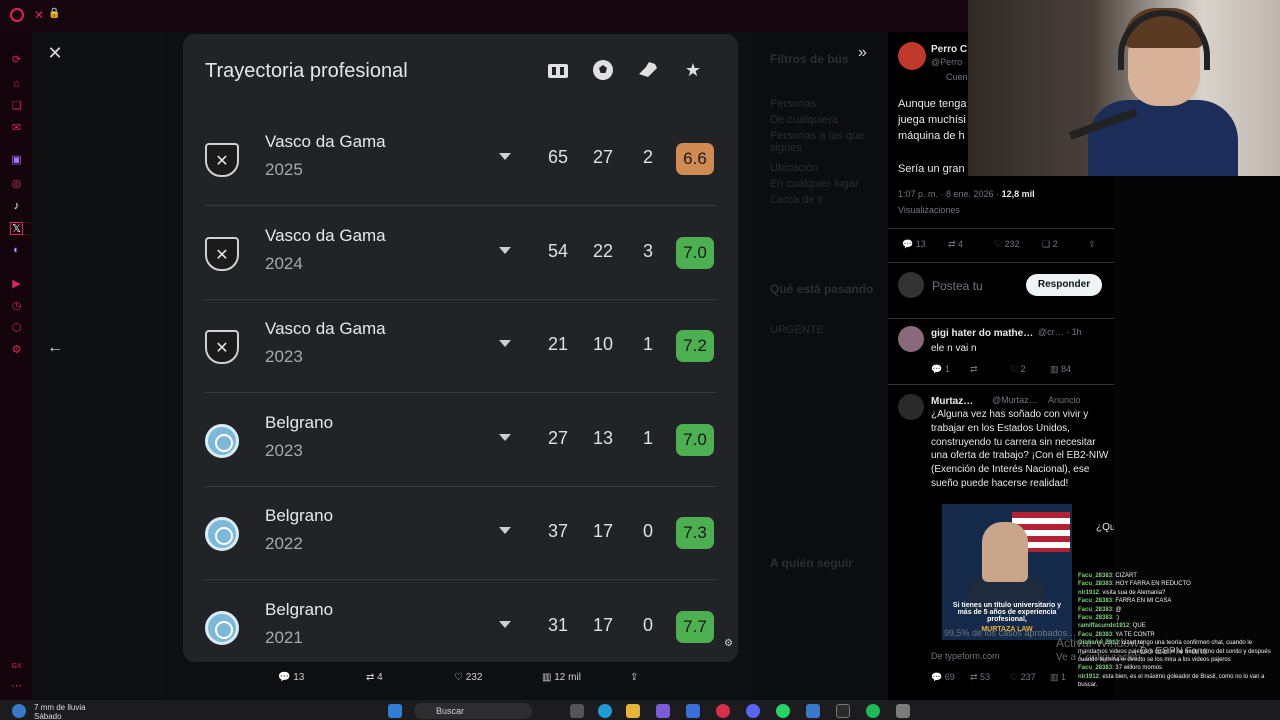 The height and width of the screenshot is (720, 1280). I want to click on tweet-bookmarks: ❏ 2, so click(1050, 244).